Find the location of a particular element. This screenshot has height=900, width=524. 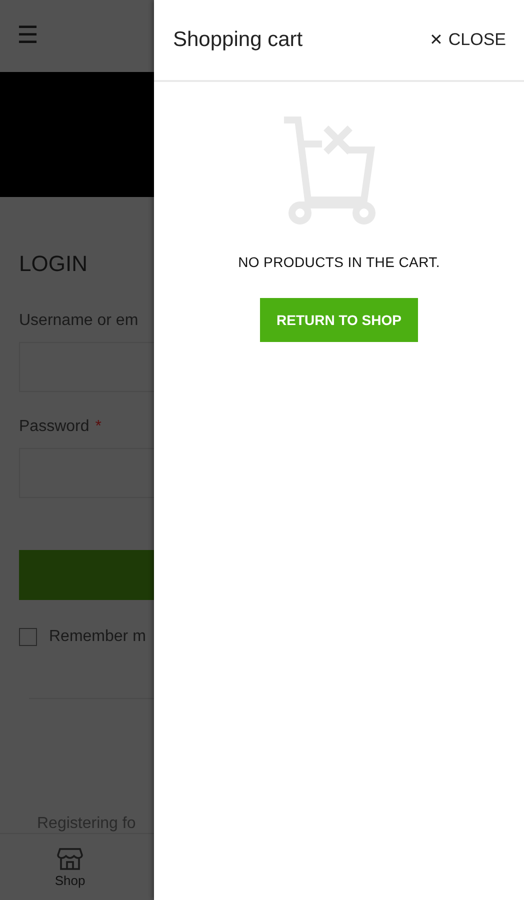

store-icon is located at coordinates (70, 858).